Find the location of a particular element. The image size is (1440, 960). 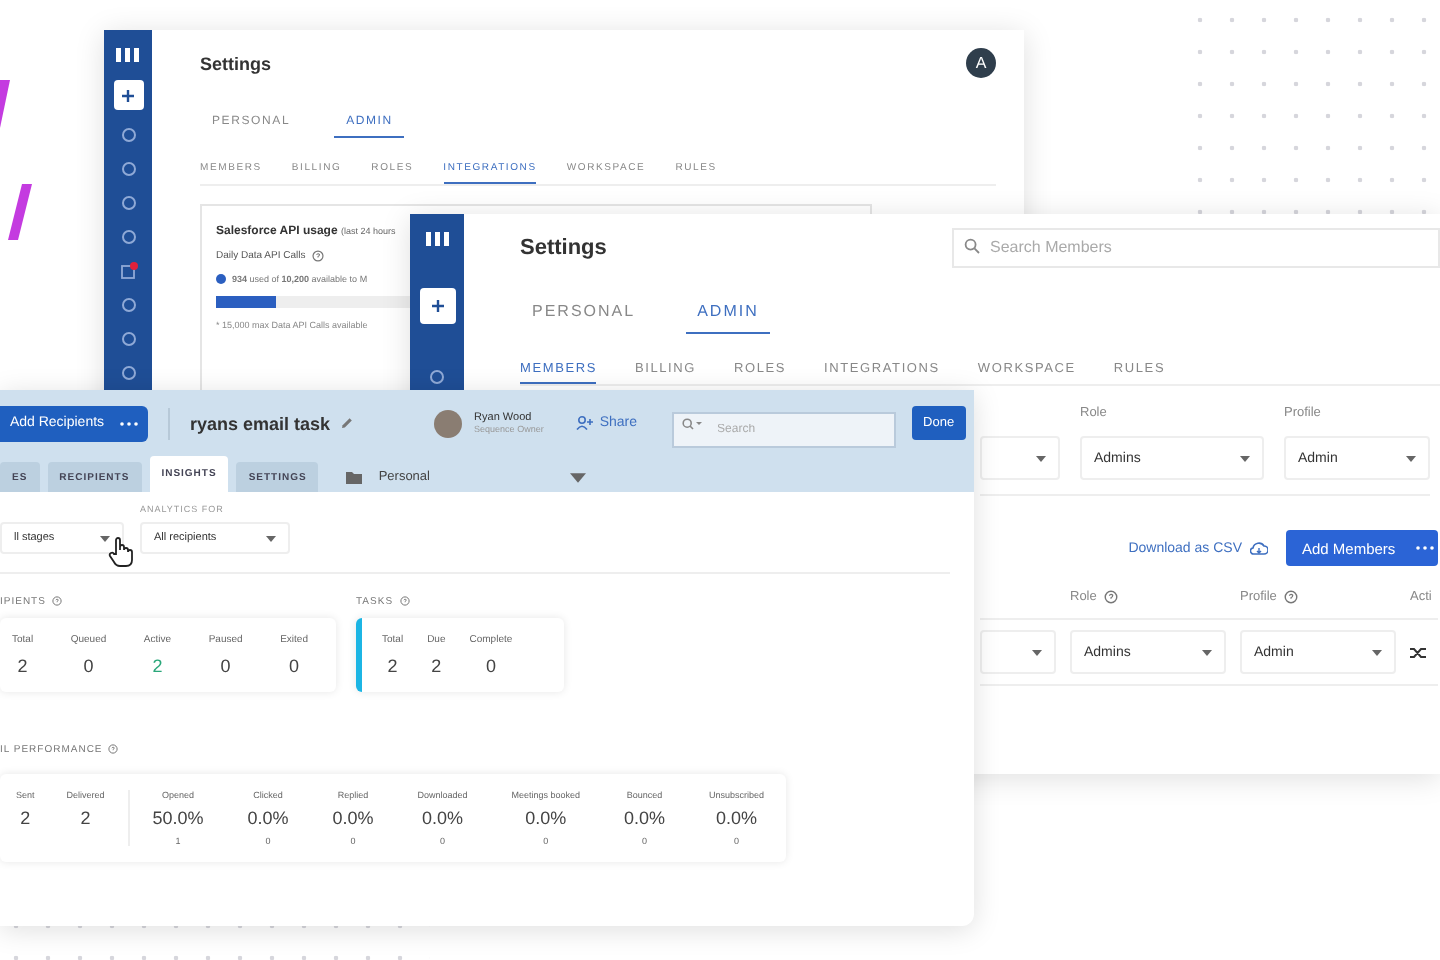

legend-dot is located at coordinates (221, 279).